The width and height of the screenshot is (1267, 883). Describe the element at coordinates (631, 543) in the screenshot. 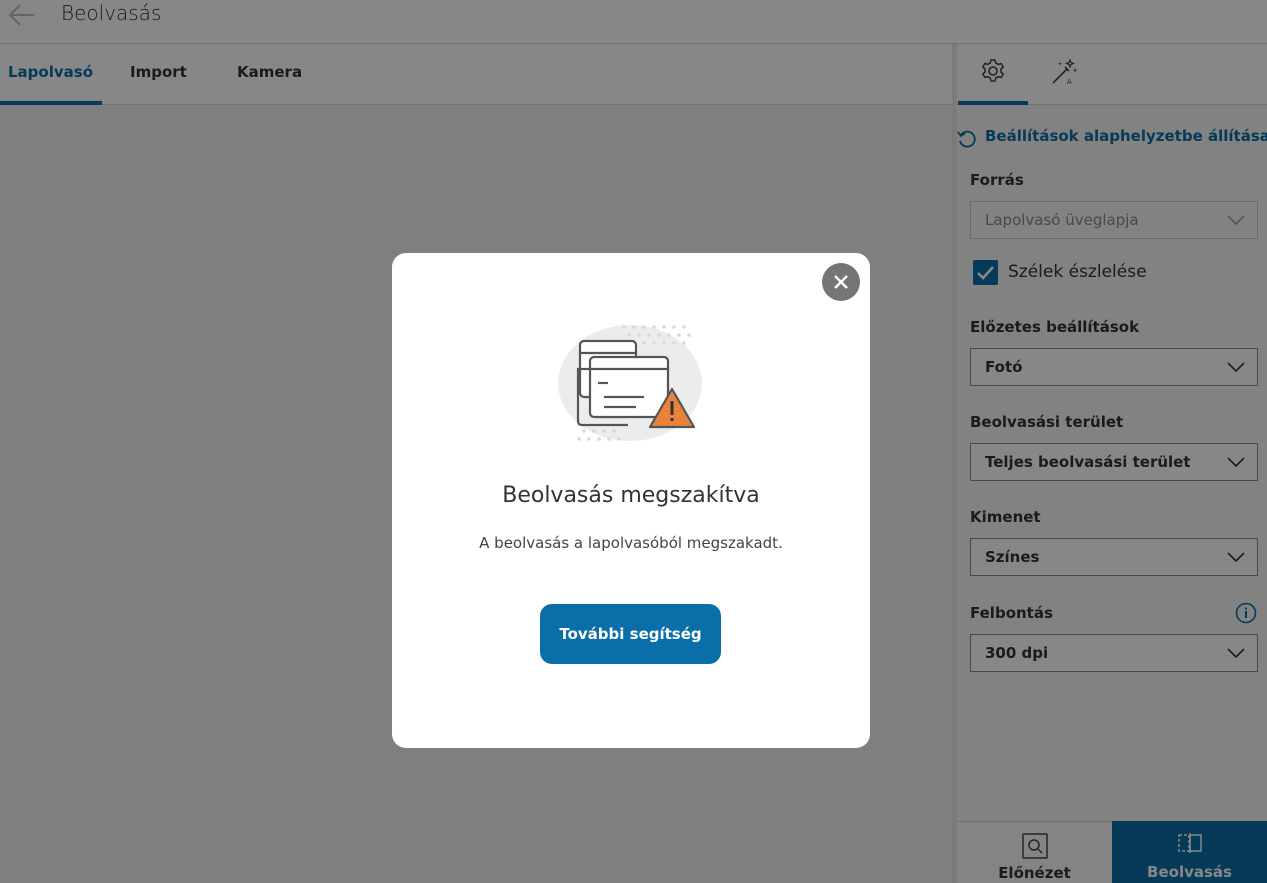

I see `dialog-message: A beolvasás a lapolvasóból megszakadt.` at that location.